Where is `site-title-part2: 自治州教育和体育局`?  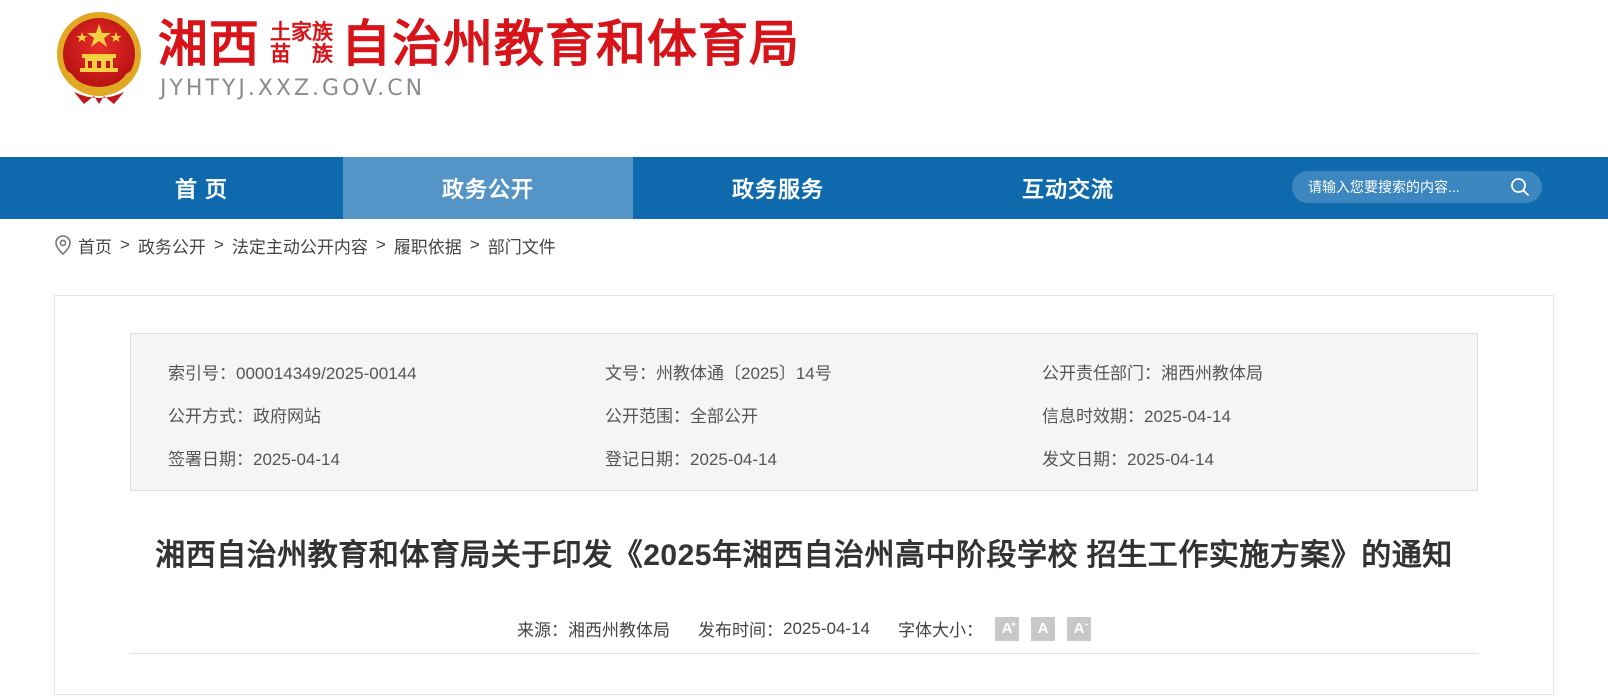 site-title-part2: 自治州教育和体育局 is located at coordinates (570, 44).